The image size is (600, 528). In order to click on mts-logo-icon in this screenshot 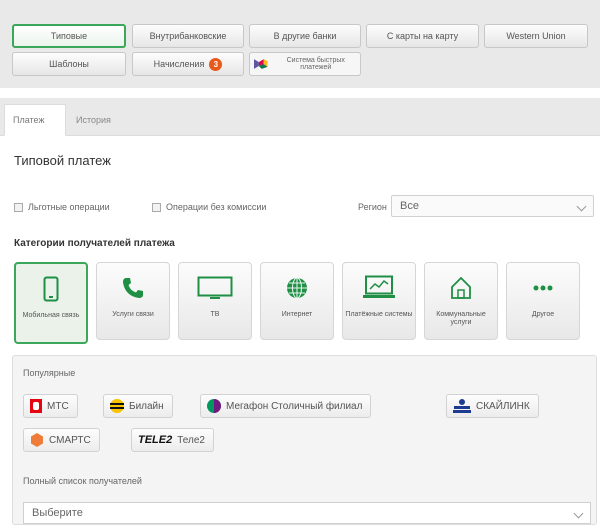, I will do `click(36, 406)`.